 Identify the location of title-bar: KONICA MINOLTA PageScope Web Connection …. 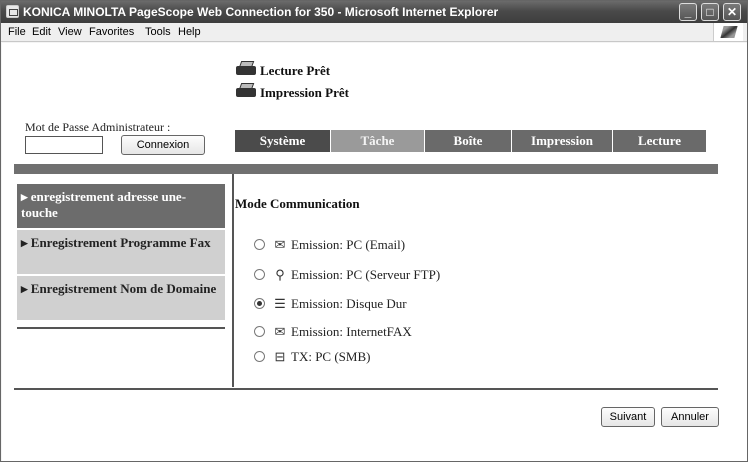
(374, 12).